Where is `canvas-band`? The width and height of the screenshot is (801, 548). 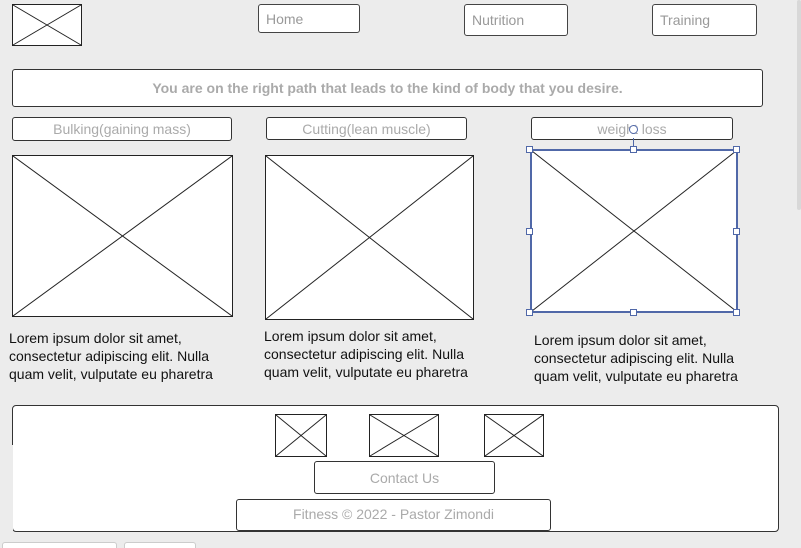 canvas-band is located at coordinates (6, 496).